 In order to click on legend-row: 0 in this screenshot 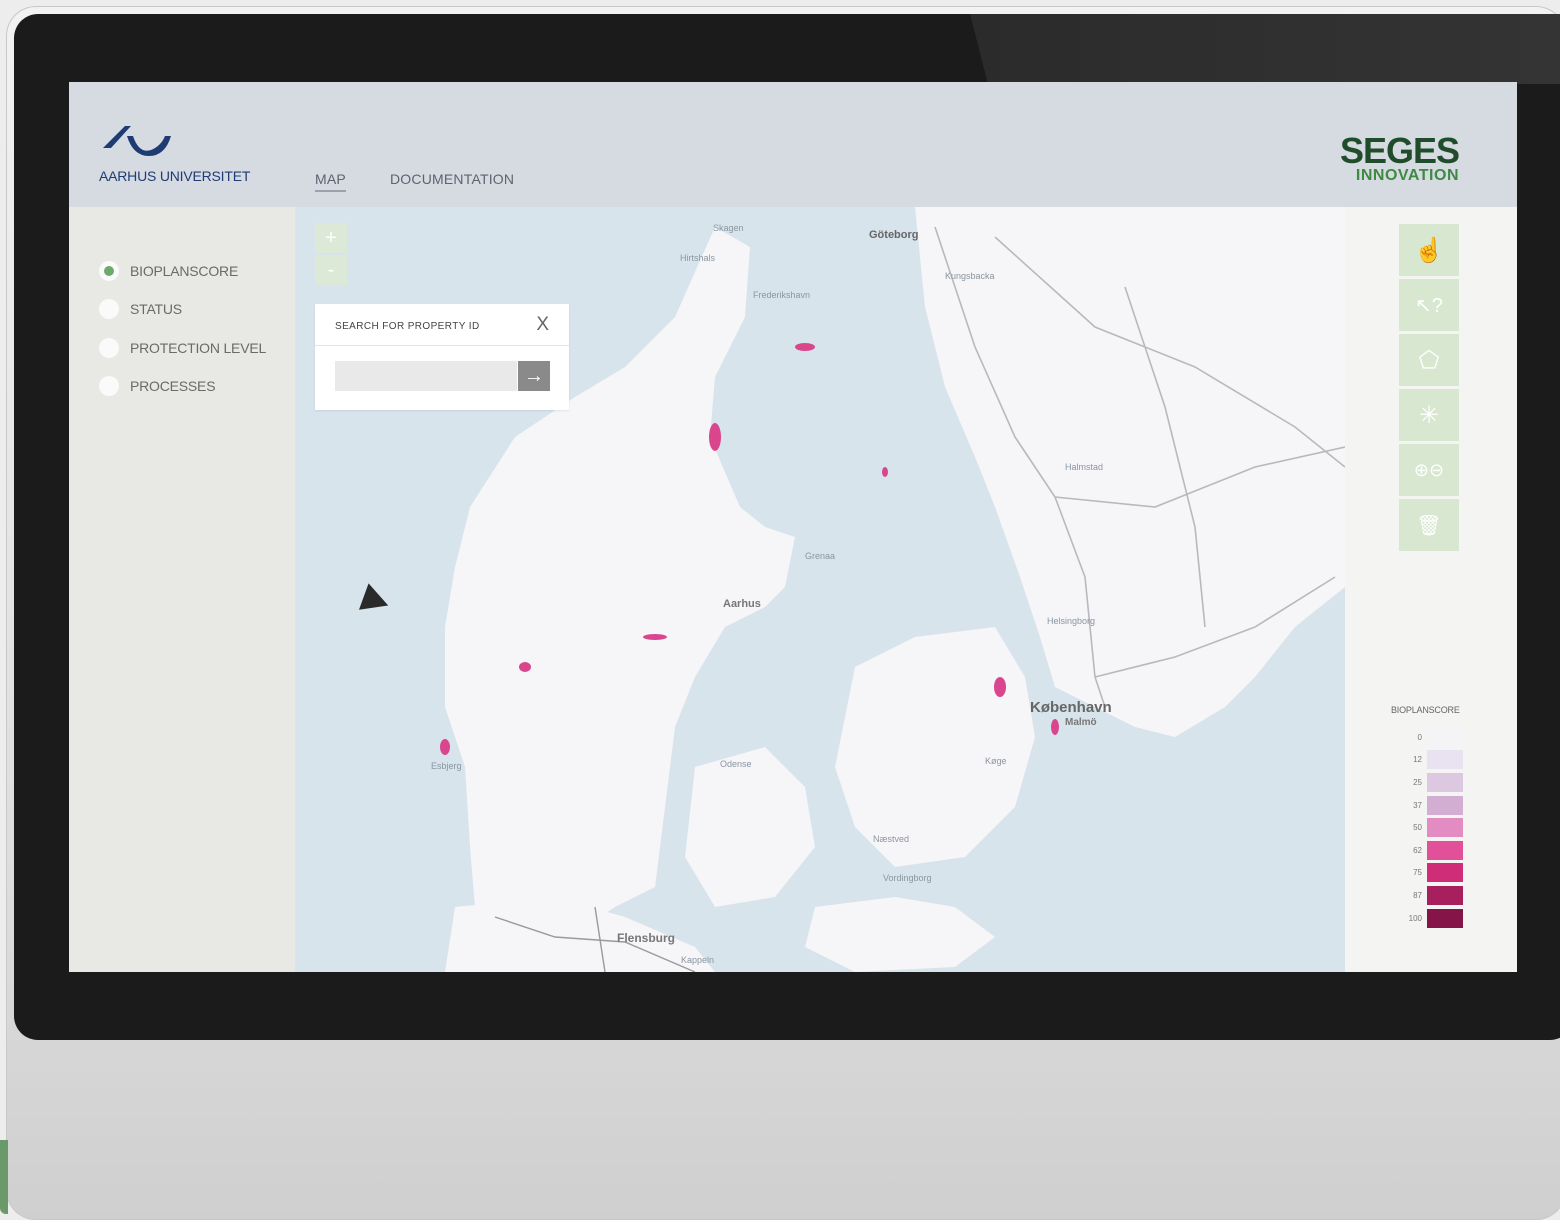, I will do `click(1427, 737)`.